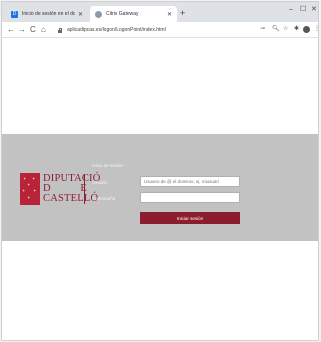  Describe the element at coordinates (276, 29) in the screenshot. I see `zoom-icon: 🔍︎` at that location.